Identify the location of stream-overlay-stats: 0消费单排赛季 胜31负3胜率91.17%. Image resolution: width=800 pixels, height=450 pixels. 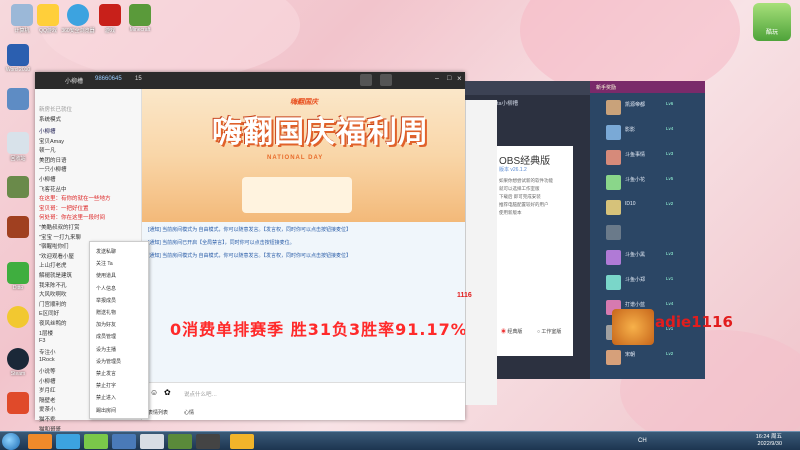
(319, 329).